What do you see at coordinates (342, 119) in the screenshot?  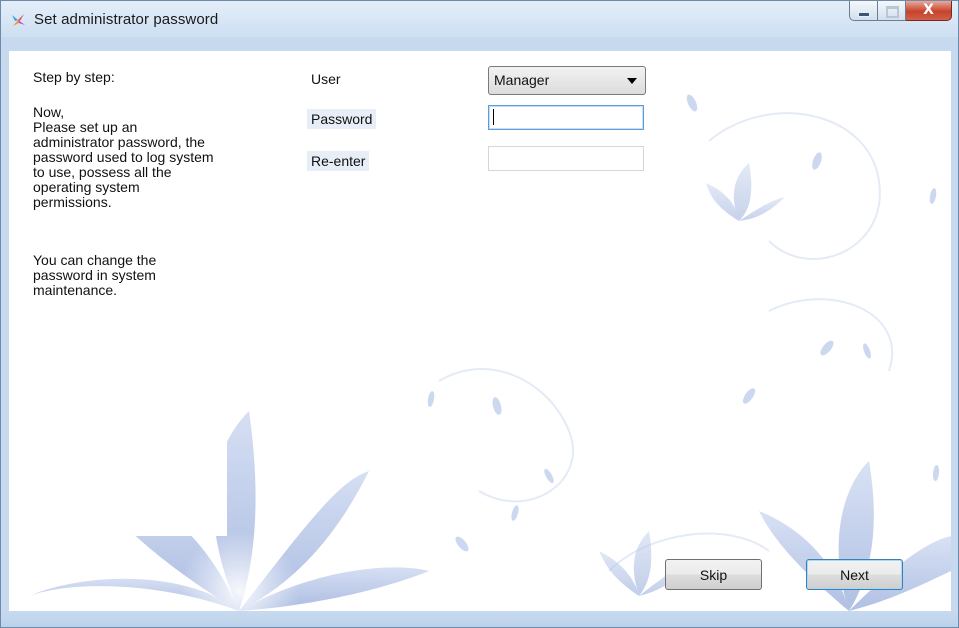 I see `password-label: Password` at bounding box center [342, 119].